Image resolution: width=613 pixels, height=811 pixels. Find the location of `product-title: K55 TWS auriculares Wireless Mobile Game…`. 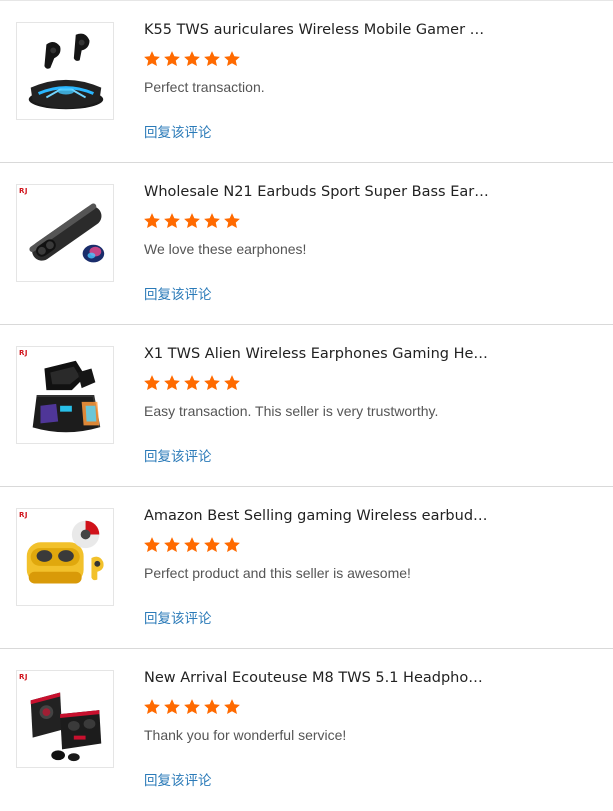

product-title: K55 TWS auriculares Wireless Mobile Game… is located at coordinates (316, 30).